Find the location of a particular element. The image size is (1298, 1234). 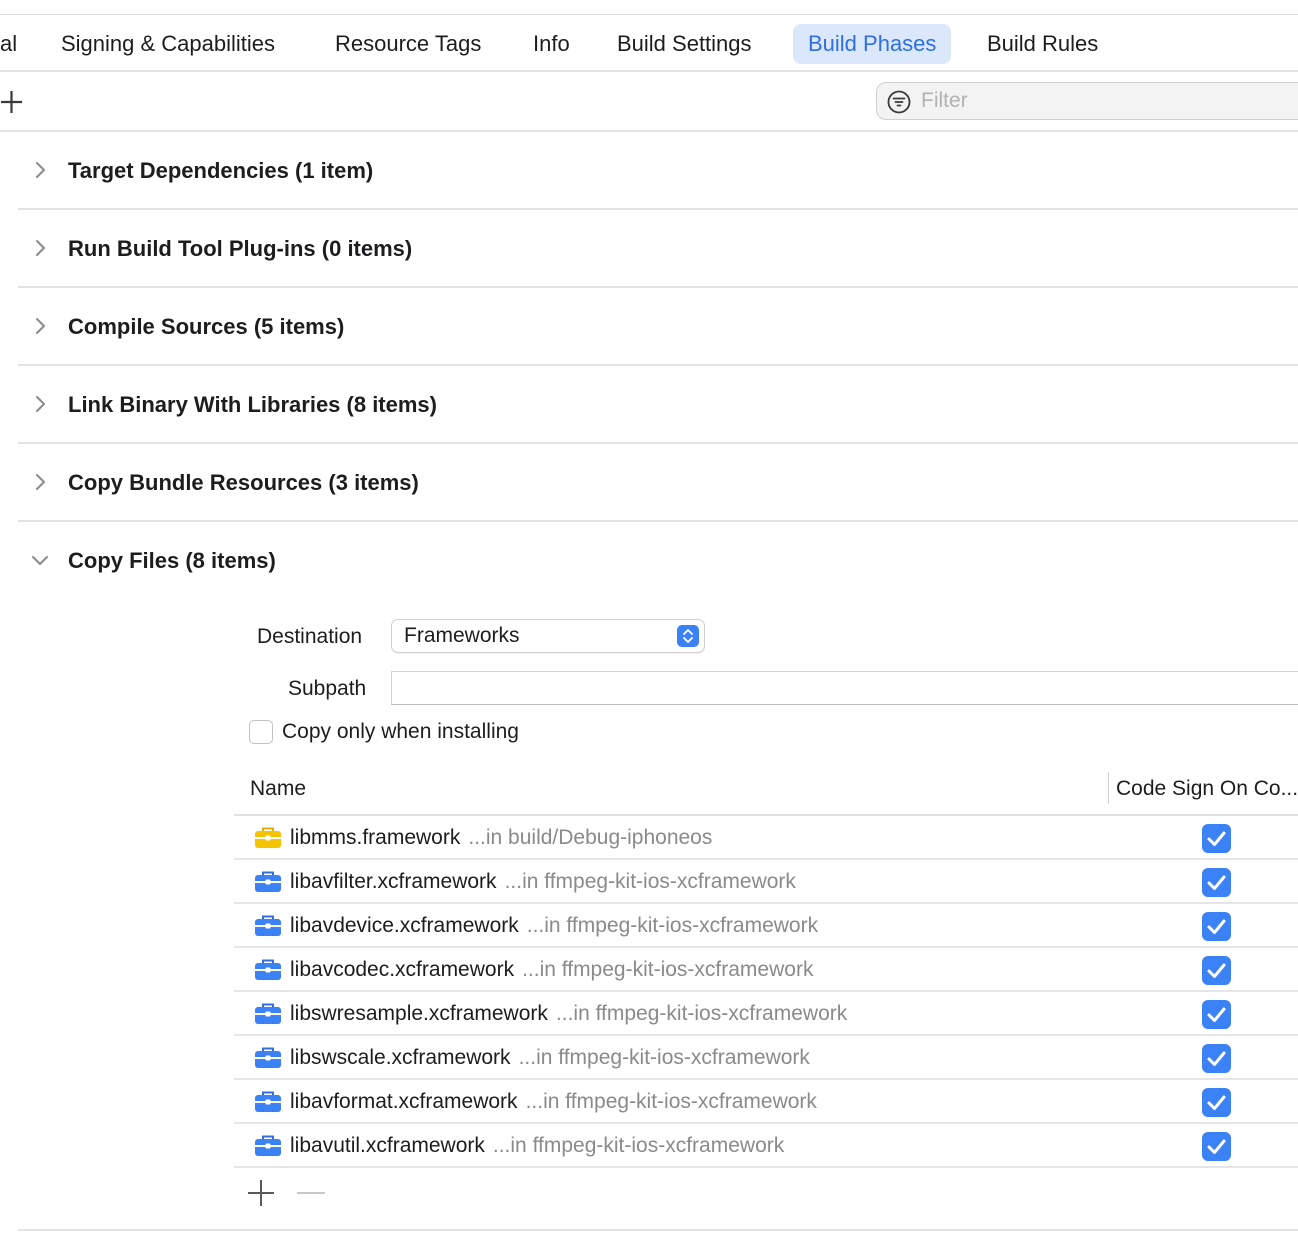

remove-file-button is located at coordinates (311, 1193).